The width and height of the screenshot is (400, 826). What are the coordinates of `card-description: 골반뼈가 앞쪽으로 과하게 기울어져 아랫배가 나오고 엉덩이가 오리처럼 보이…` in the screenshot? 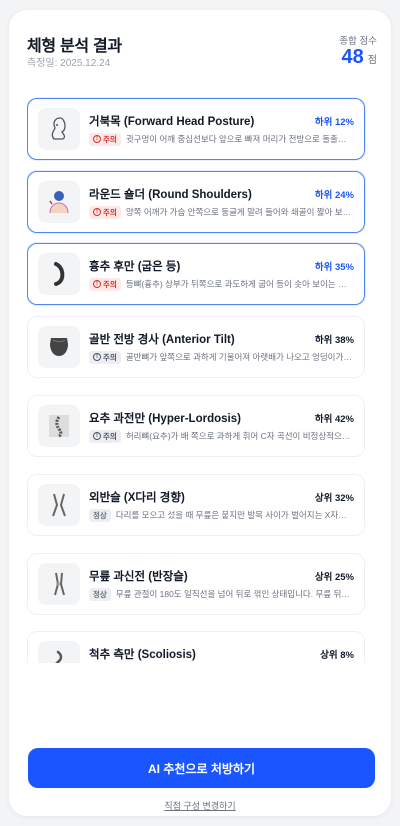 It's located at (239, 357).